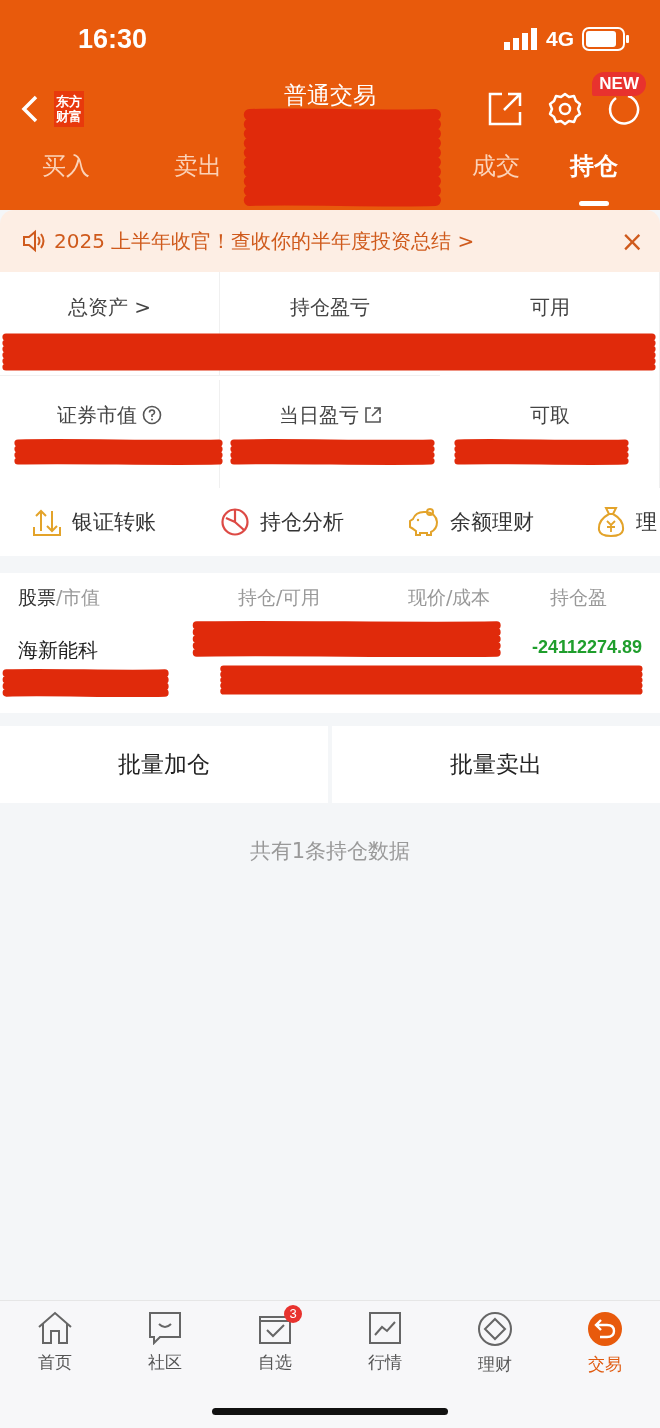 The height and width of the screenshot is (1428, 660). What do you see at coordinates (113, 39) in the screenshot?
I see `clock-time: 16:30` at bounding box center [113, 39].